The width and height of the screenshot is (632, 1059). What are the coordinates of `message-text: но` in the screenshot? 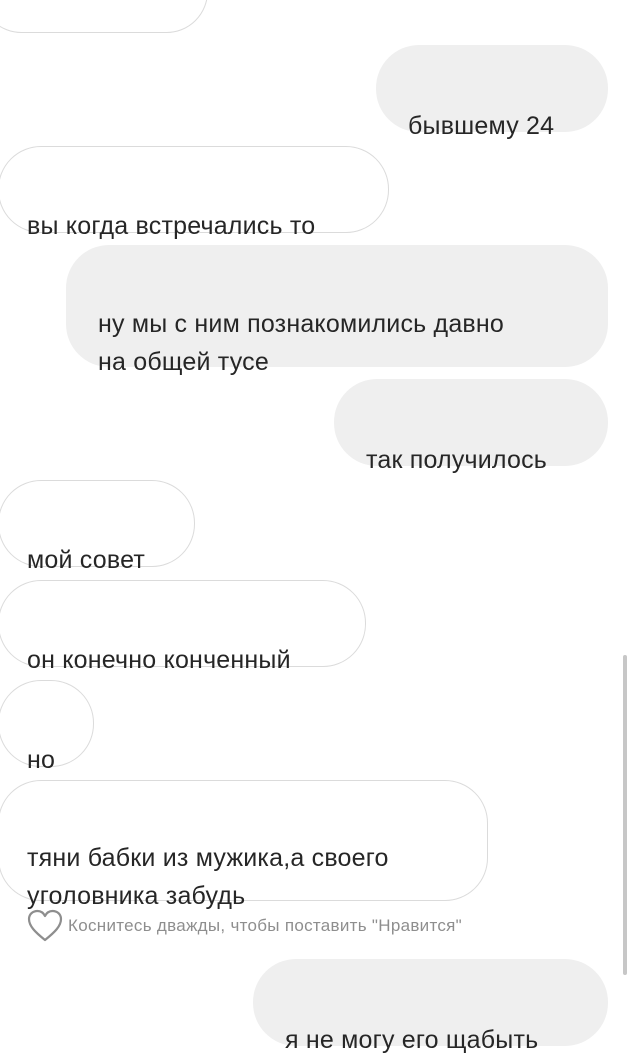 It's located at (41, 760).